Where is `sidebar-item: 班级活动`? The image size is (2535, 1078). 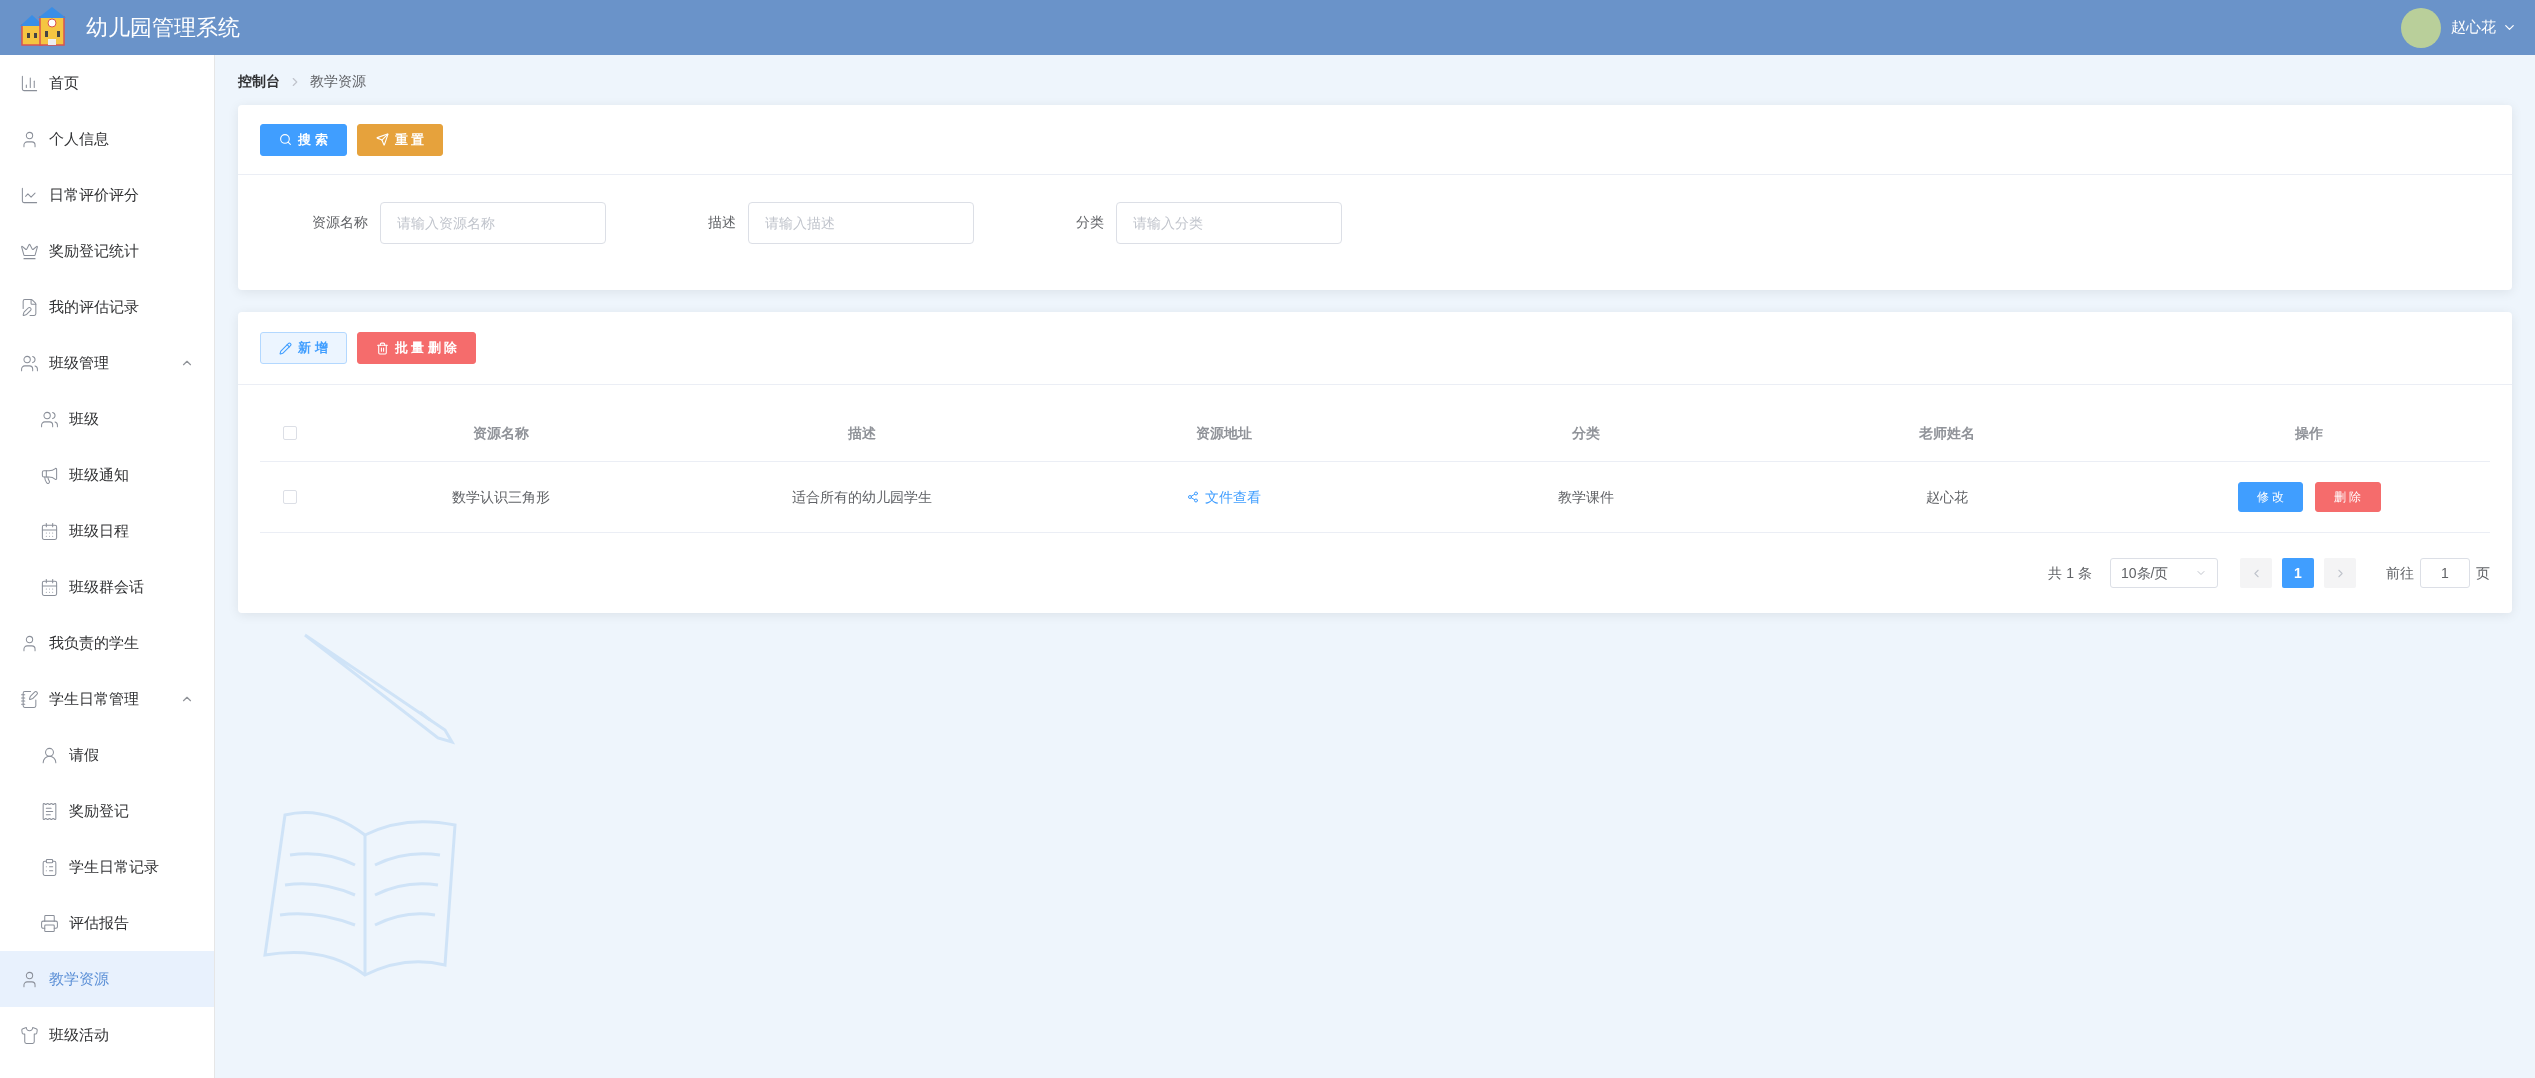
sidebar-item: 班级活动 is located at coordinates (107, 1035).